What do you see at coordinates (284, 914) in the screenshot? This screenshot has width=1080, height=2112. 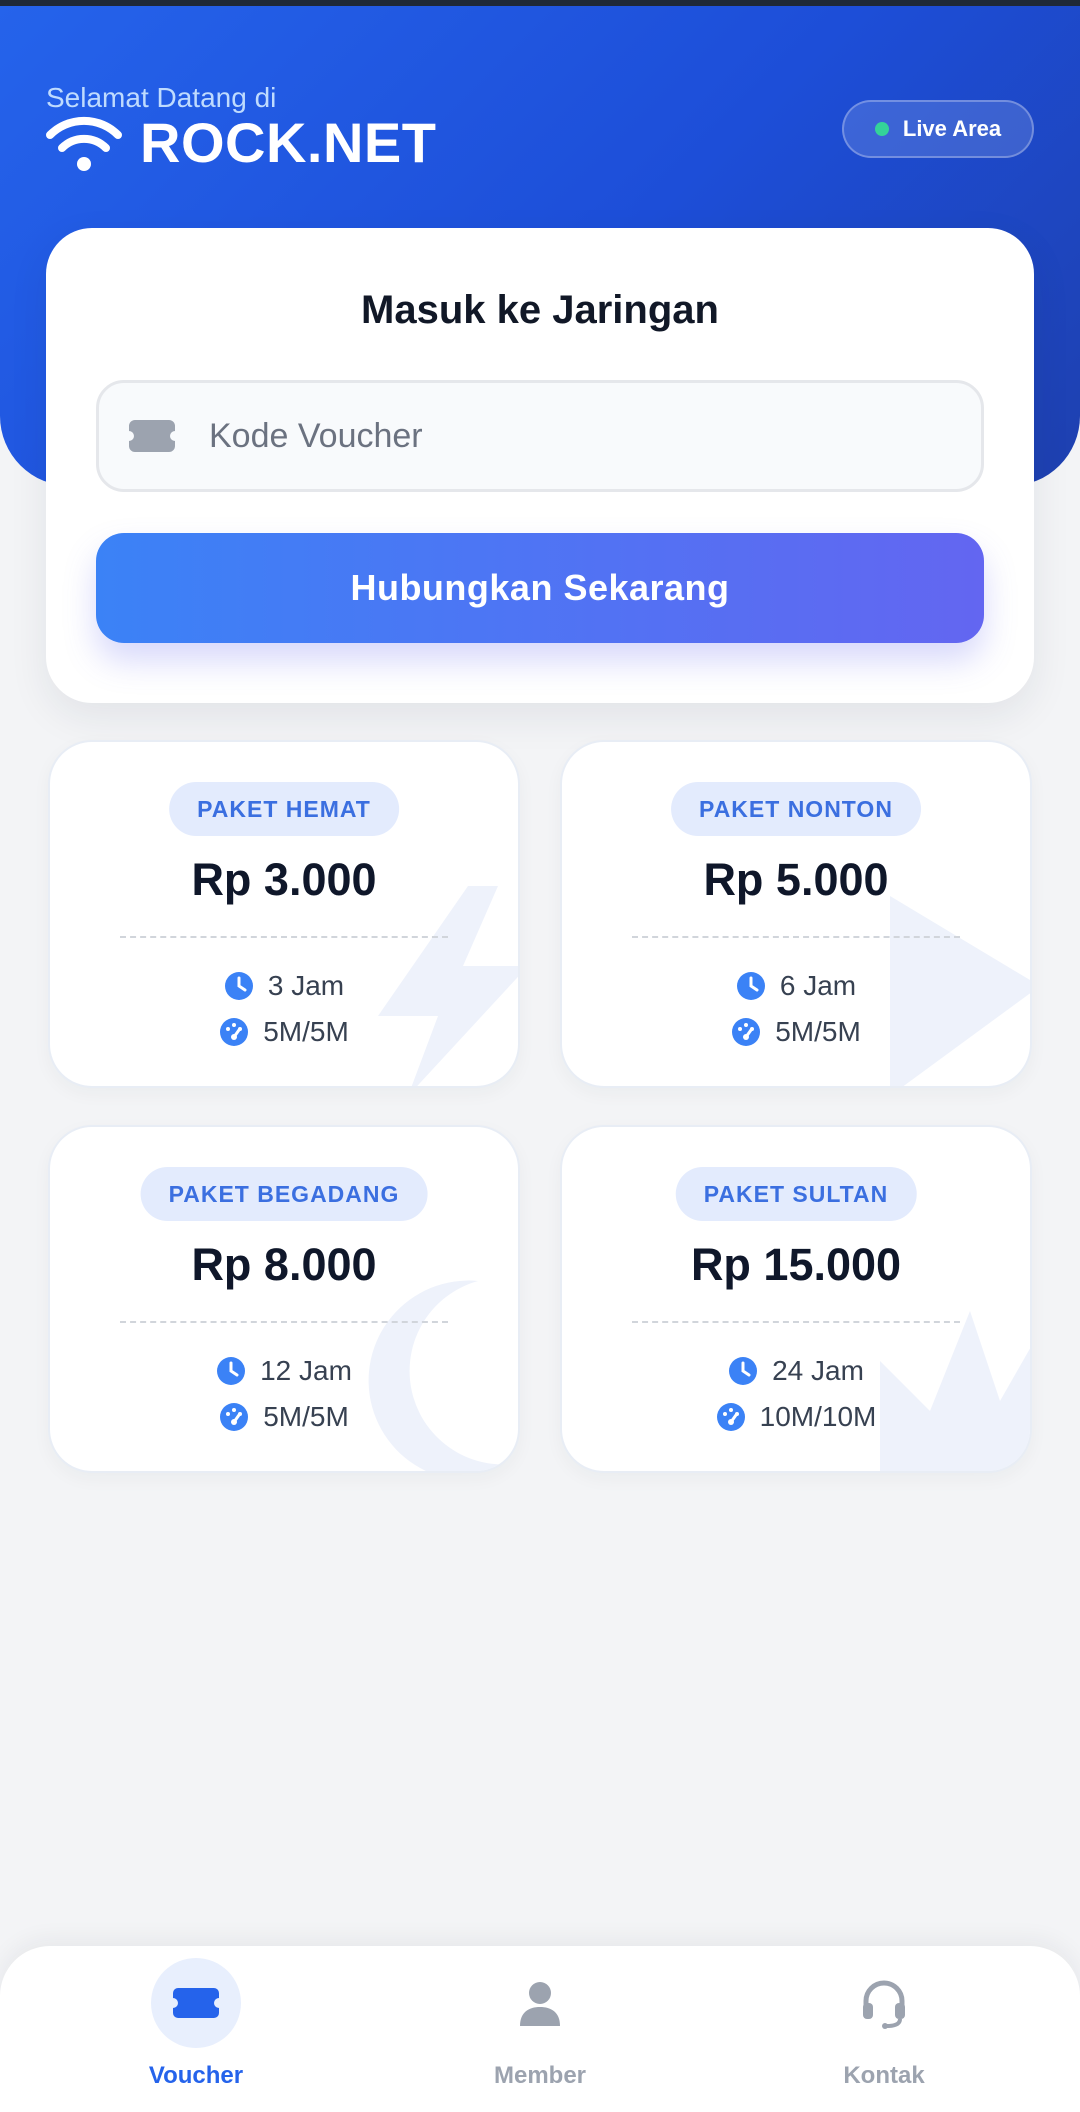 I see `package-card-hemat: PAKET HEMAT Rp 3.000 3 Jam 5M/5M` at bounding box center [284, 914].